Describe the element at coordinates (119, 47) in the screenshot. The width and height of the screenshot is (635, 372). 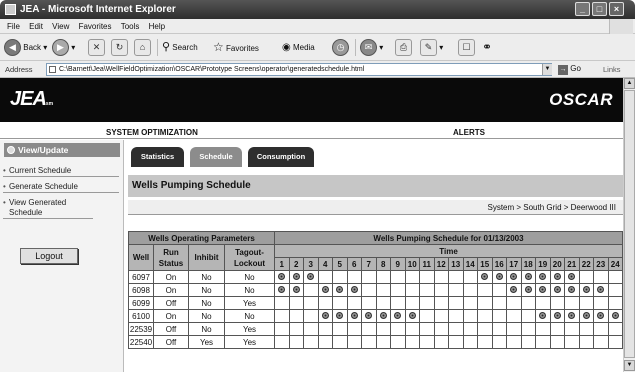
I see `refresh-button: ↻` at that location.